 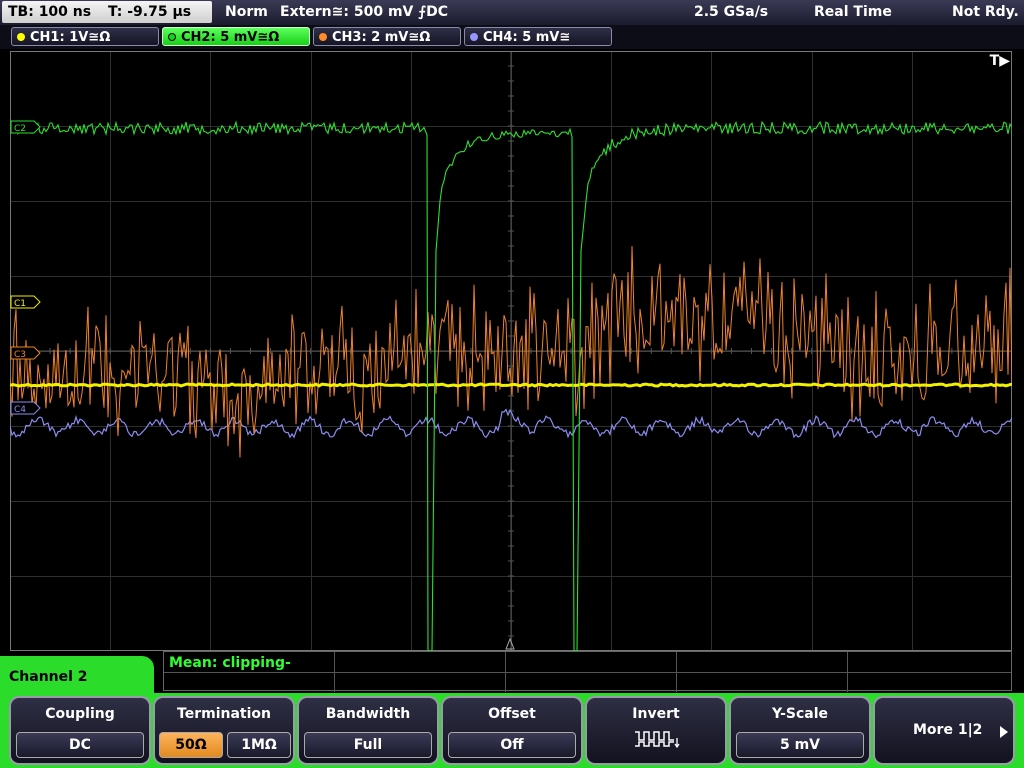 I want to click on offset-value: Off, so click(x=512, y=745).